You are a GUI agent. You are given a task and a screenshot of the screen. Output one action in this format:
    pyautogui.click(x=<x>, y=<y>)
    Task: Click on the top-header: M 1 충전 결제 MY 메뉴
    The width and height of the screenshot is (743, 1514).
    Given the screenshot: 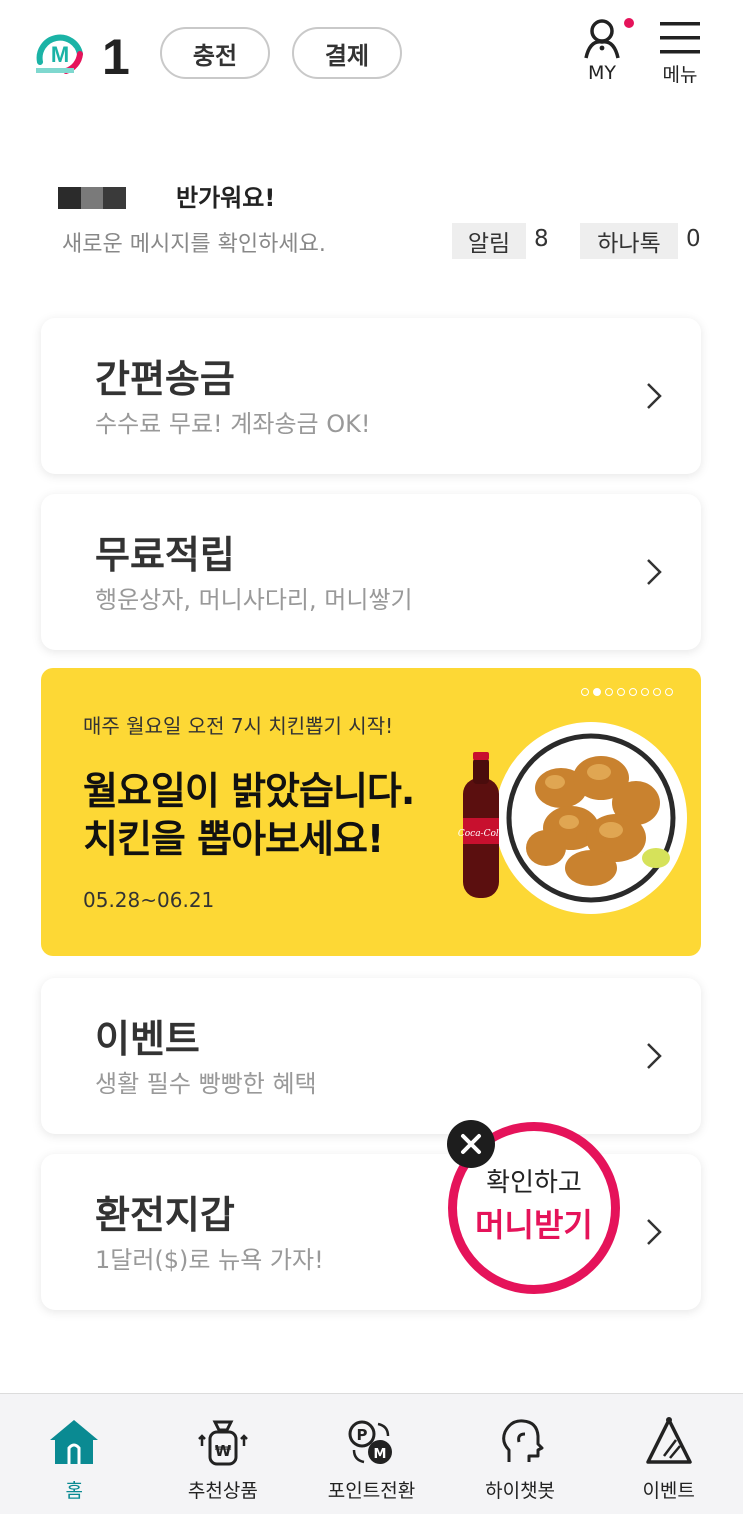 What is the action you would take?
    pyautogui.click(x=371, y=55)
    